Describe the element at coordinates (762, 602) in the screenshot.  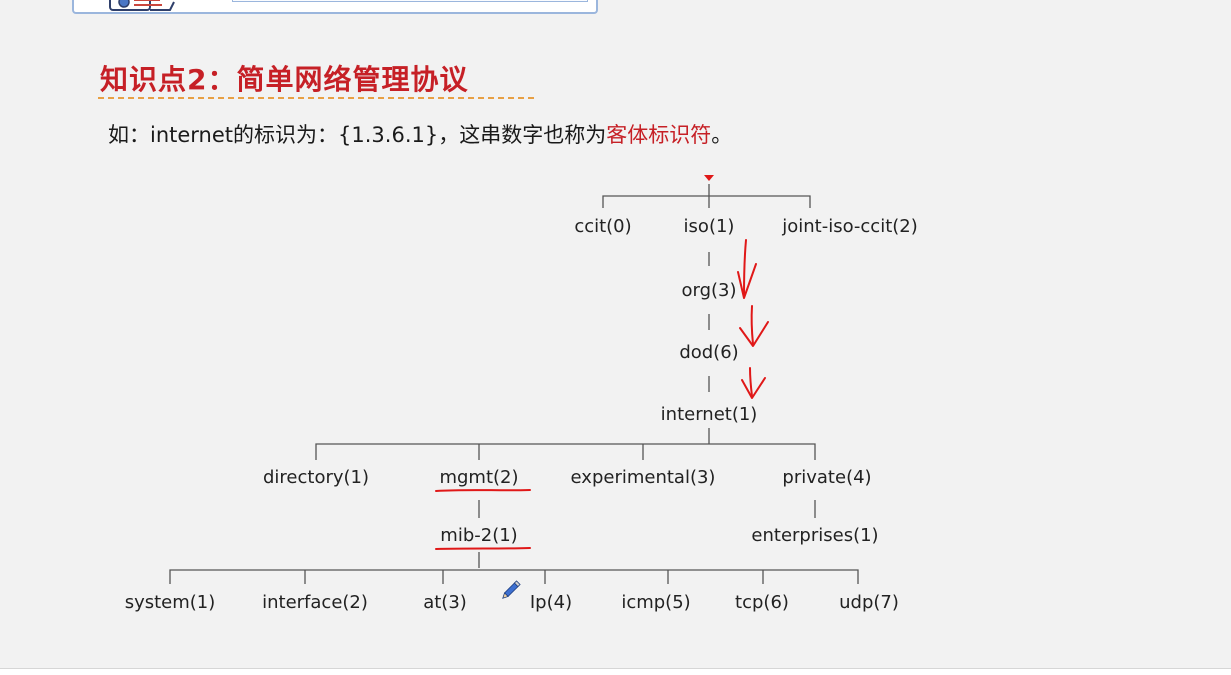
I see `node-tcp: tcp(6)` at that location.